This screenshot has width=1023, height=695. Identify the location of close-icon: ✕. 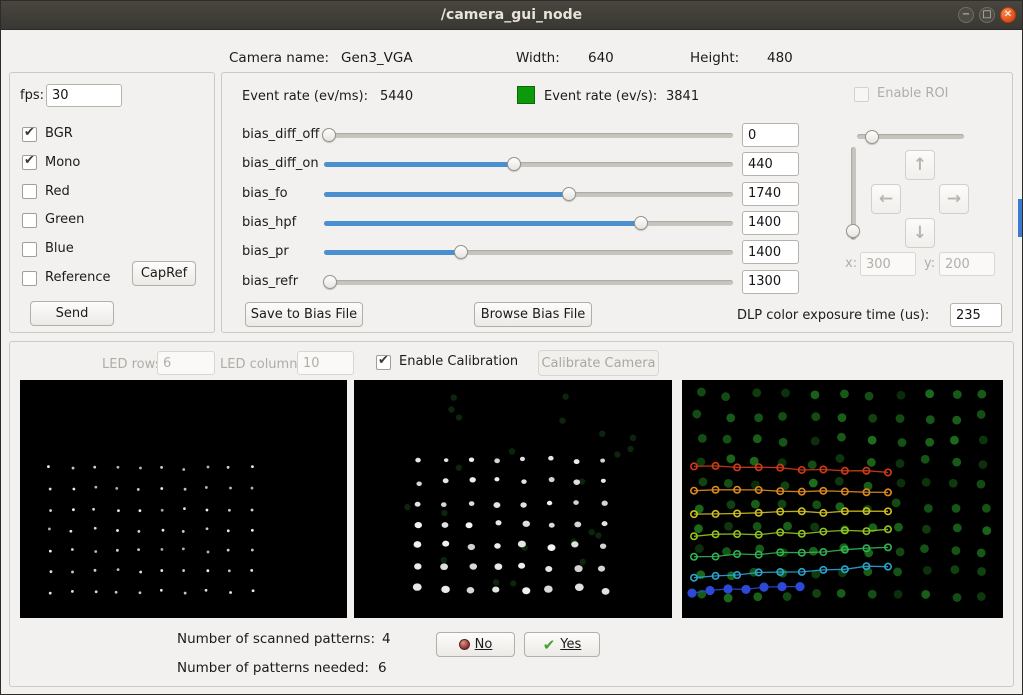
(1008, 15).